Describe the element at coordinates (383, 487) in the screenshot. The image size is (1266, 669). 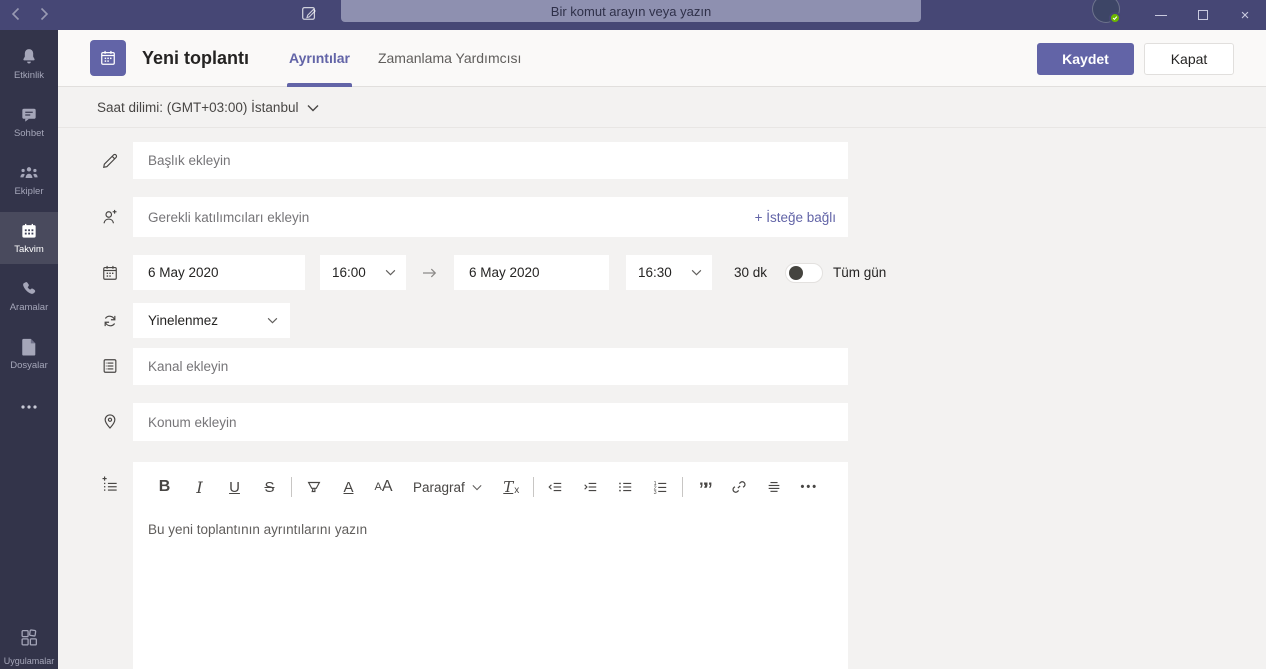
I see `font-size-button: AA` at that location.